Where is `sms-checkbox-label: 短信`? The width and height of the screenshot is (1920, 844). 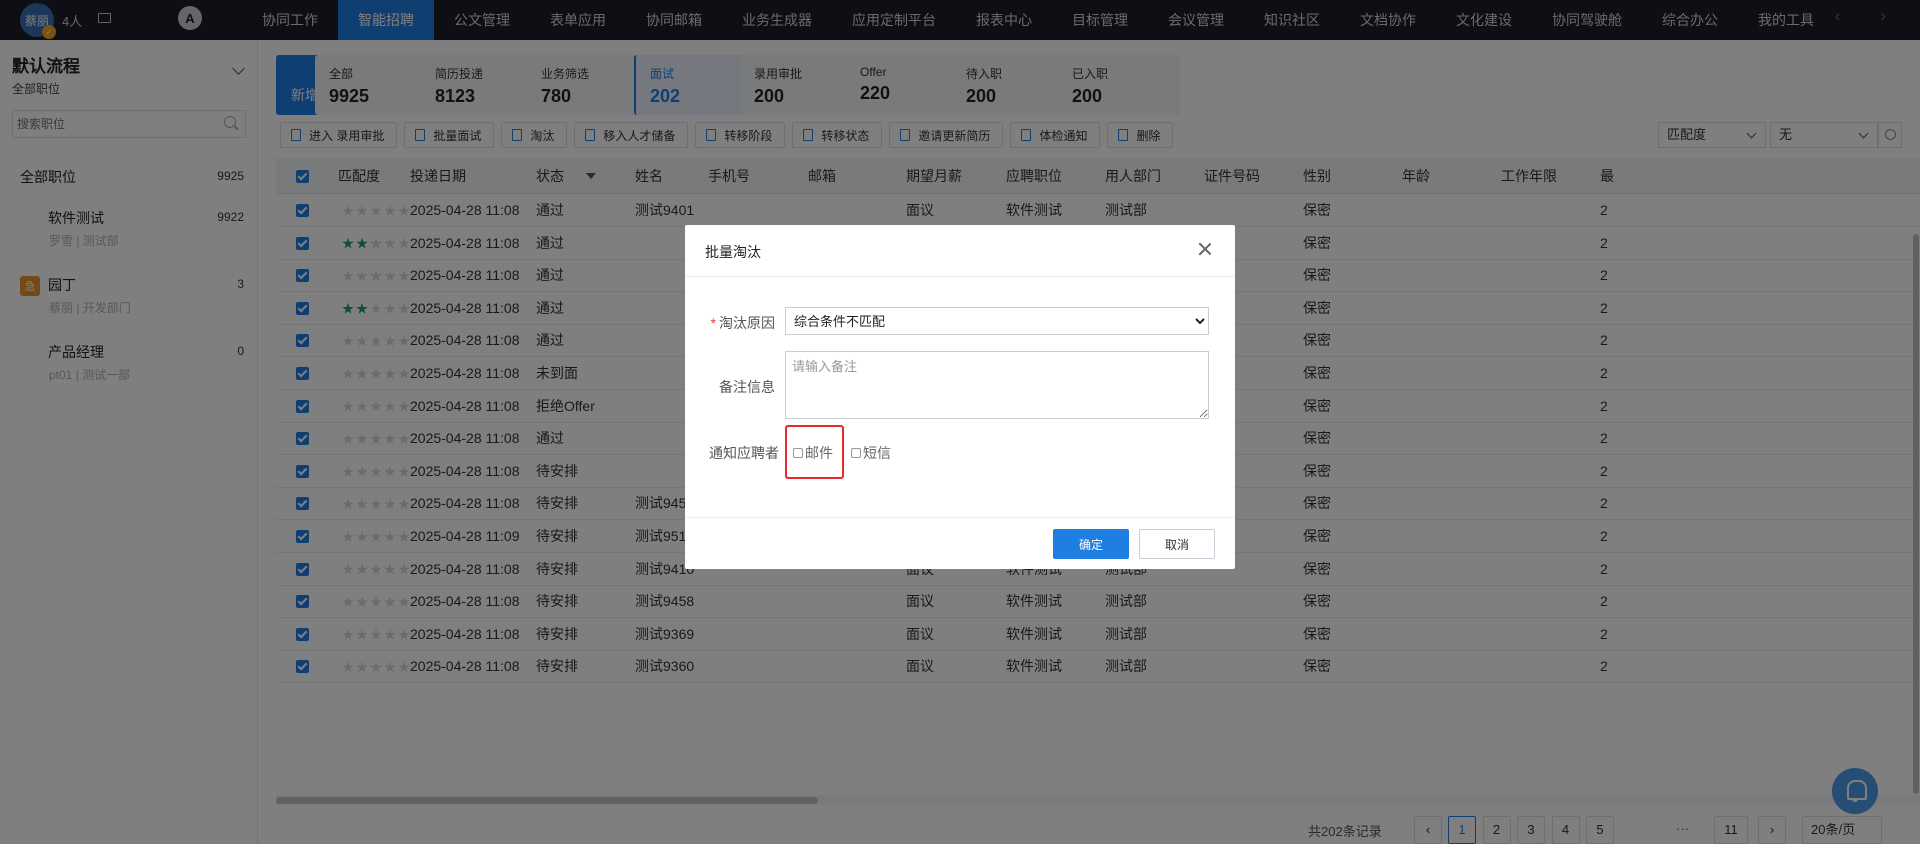
sms-checkbox-label: 短信 is located at coordinates (877, 453).